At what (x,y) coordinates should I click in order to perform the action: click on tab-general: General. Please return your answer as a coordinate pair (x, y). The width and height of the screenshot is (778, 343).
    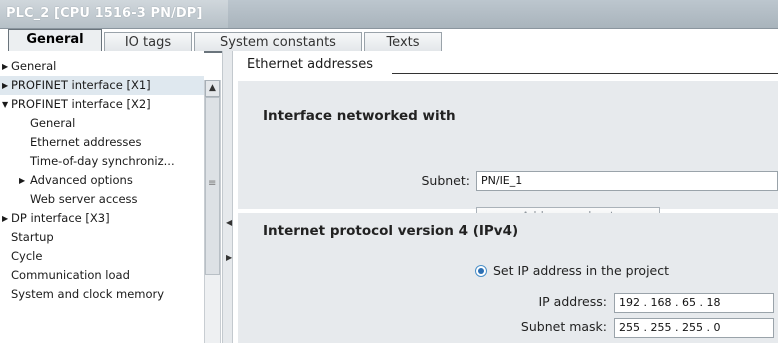
    Looking at the image, I should click on (55, 41).